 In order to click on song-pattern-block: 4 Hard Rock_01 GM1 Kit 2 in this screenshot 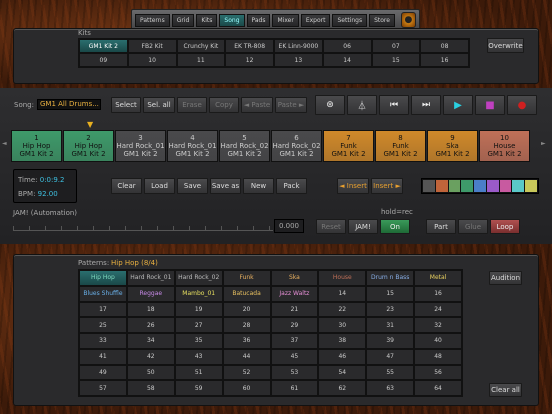, I will do `click(192, 146)`.